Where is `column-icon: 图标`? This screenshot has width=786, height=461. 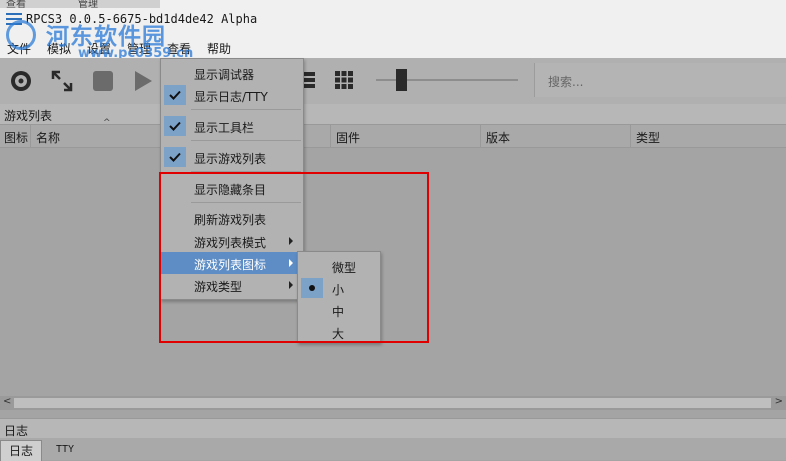 column-icon: 图标 is located at coordinates (16, 137).